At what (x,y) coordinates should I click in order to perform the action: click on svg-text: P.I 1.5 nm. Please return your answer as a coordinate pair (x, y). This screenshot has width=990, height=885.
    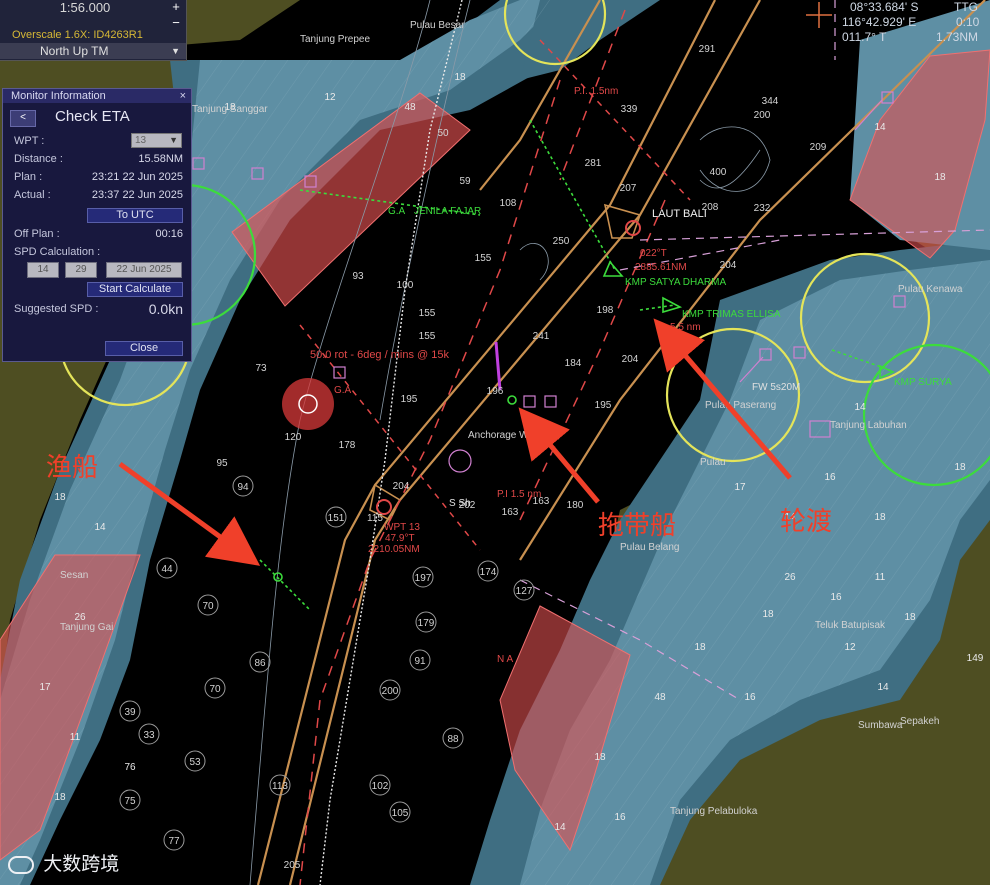
    Looking at the image, I should click on (519, 494).